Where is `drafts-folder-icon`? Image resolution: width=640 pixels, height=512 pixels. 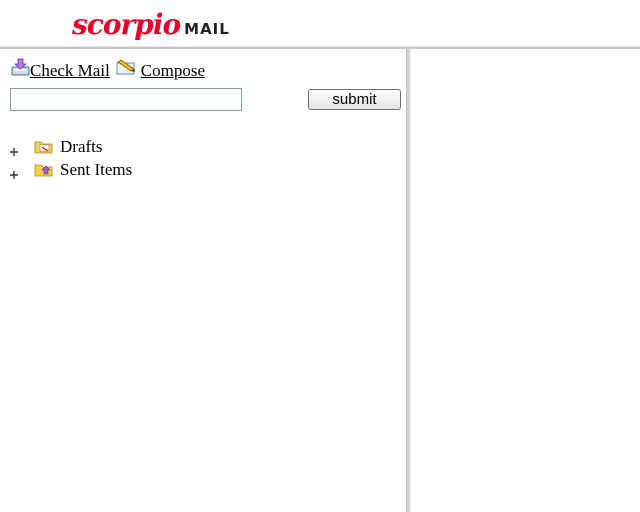 drafts-folder-icon is located at coordinates (44, 147).